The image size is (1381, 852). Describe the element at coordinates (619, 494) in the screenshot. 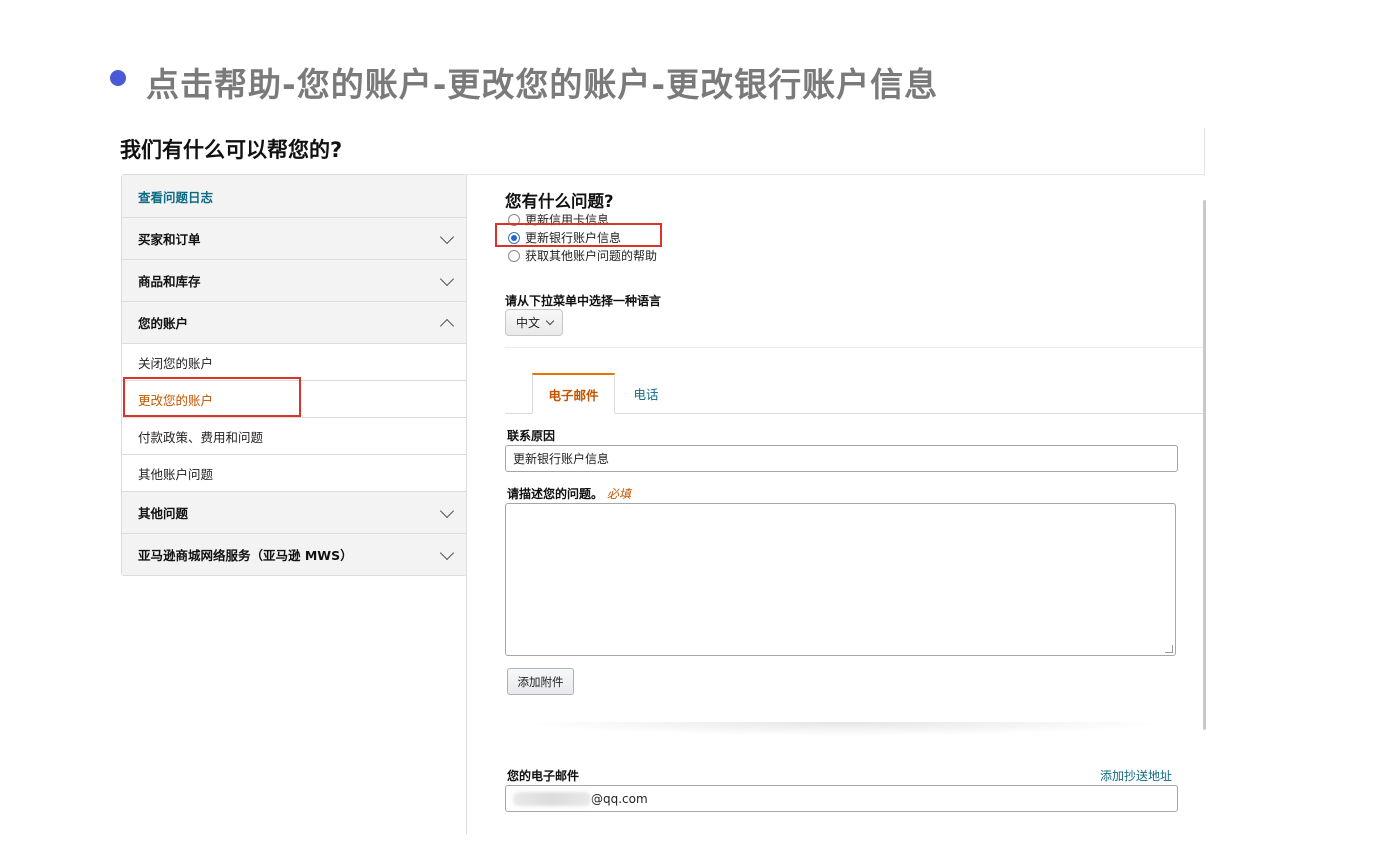

I see `required-marker: 必填` at that location.